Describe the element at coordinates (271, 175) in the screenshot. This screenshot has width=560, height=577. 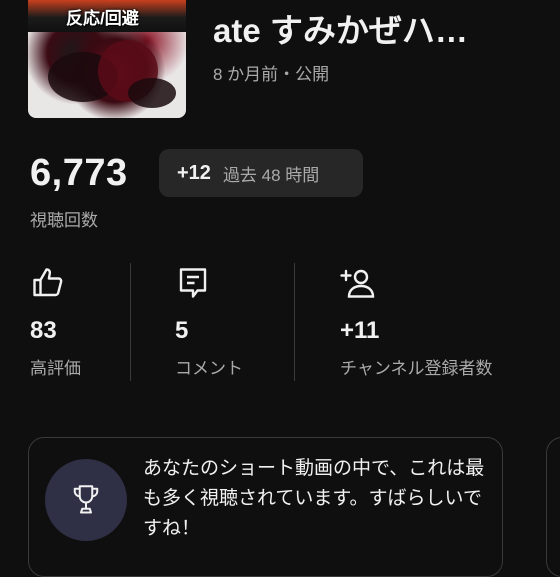
I see `recent-views-period: 過去 48 時間` at that location.